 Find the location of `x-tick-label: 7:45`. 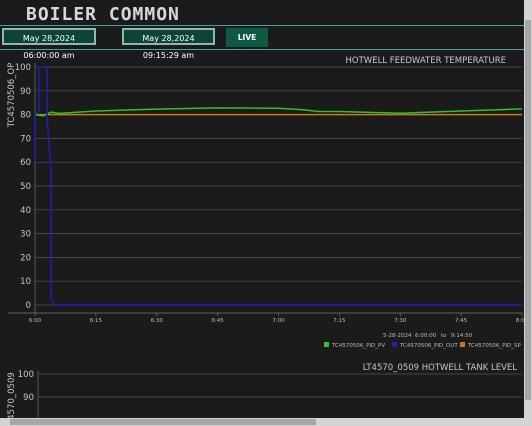

x-tick-label: 7:45 is located at coordinates (461, 321).